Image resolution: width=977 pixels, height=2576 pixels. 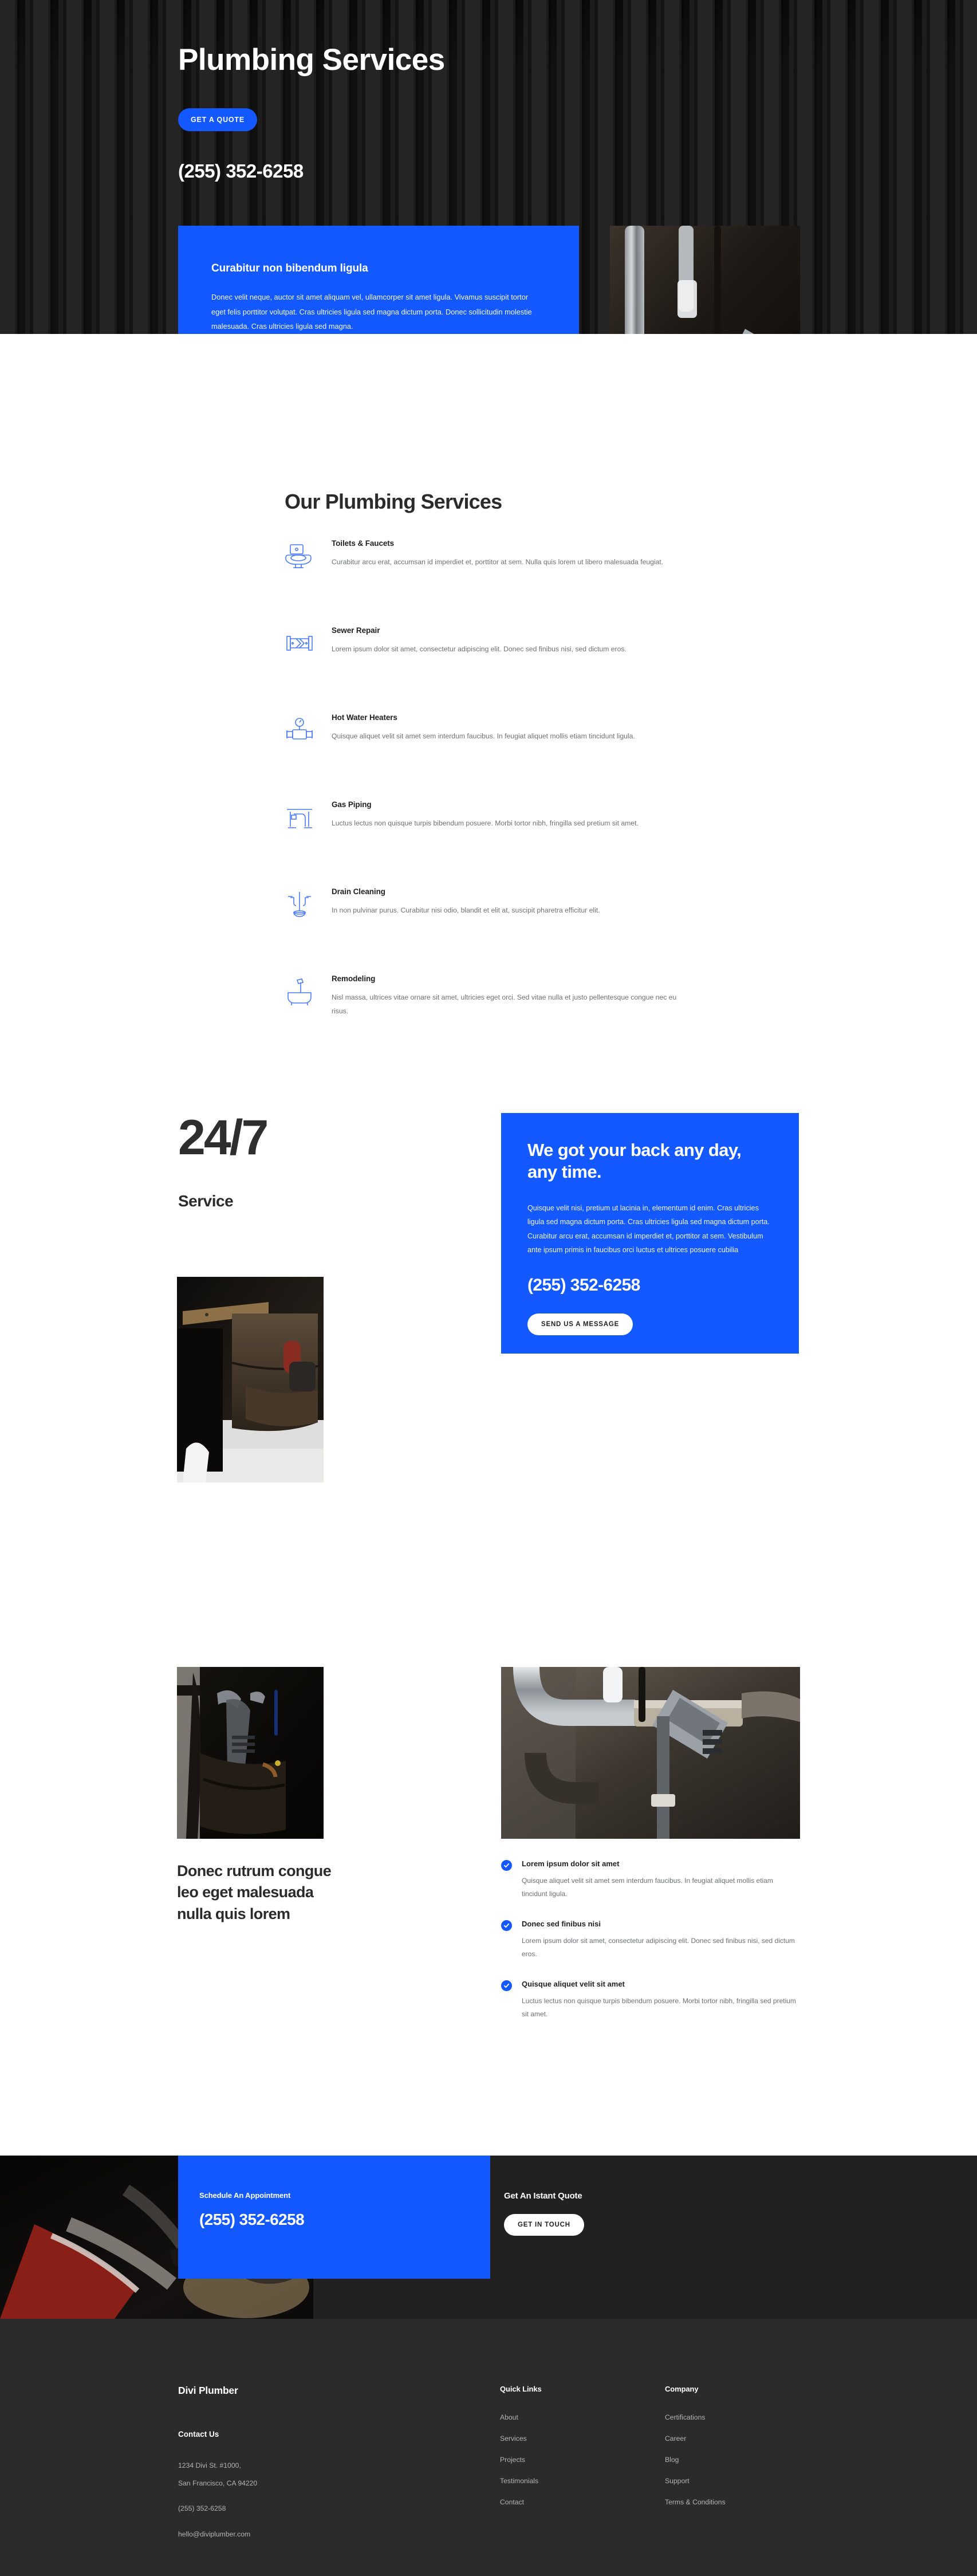 What do you see at coordinates (241, 171) in the screenshot?
I see `hero-phone-number: (255) 352-6258` at bounding box center [241, 171].